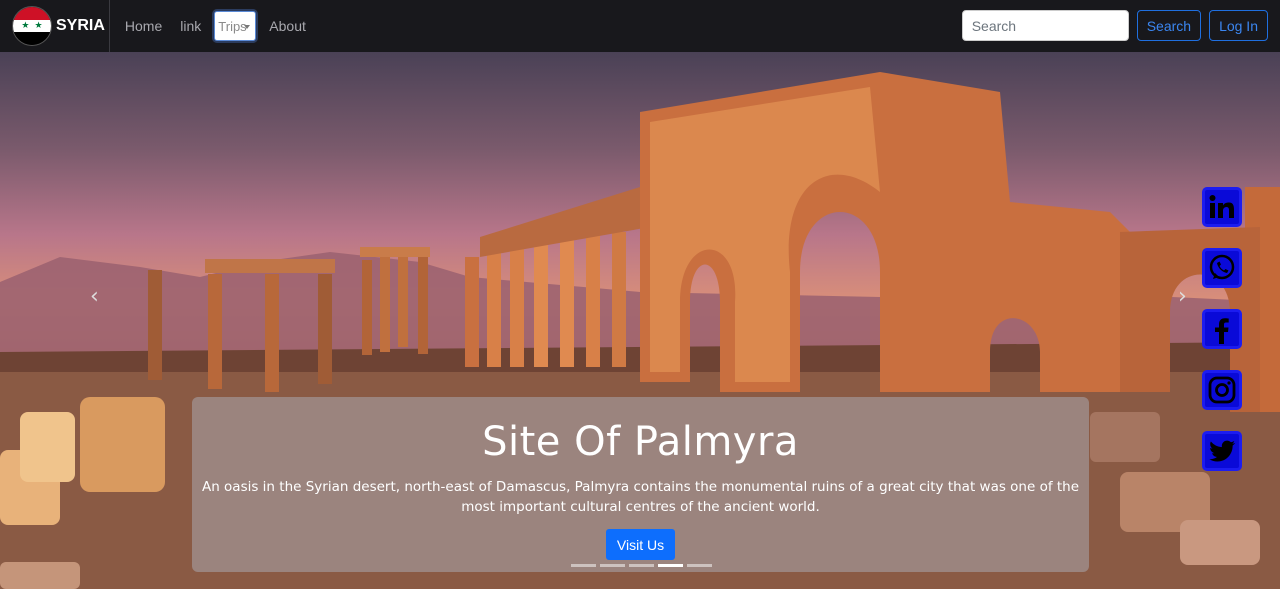 Image resolution: width=1280 pixels, height=589 pixels. Describe the element at coordinates (55, 26) in the screenshot. I see `brand: ★ ★ SYRIA` at that location.